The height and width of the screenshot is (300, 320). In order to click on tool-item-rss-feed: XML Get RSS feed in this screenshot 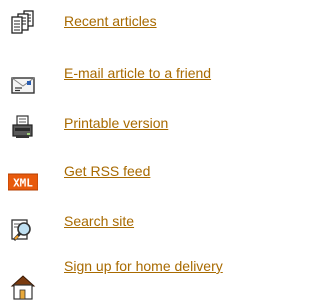, I will do `click(137, 182)`.